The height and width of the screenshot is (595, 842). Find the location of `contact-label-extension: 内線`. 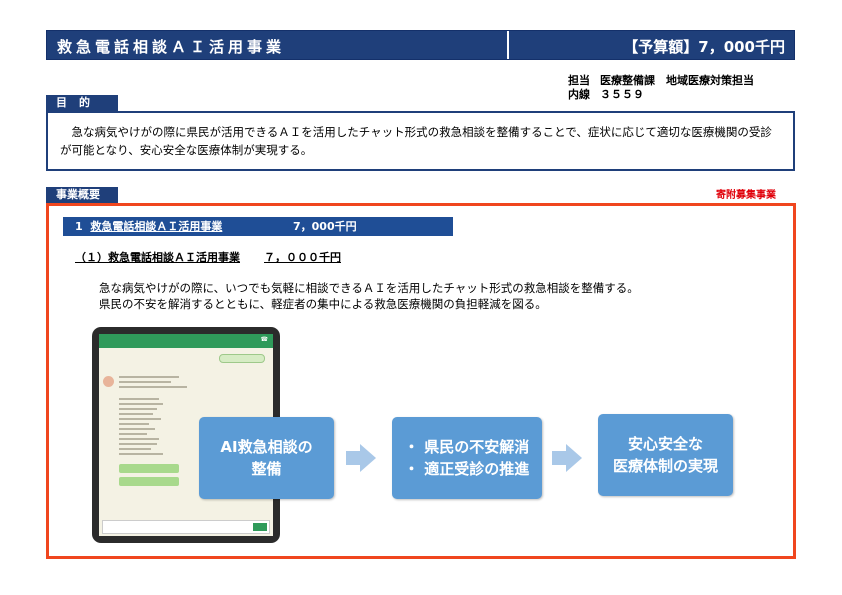

contact-label-extension: 内線 is located at coordinates (579, 94).